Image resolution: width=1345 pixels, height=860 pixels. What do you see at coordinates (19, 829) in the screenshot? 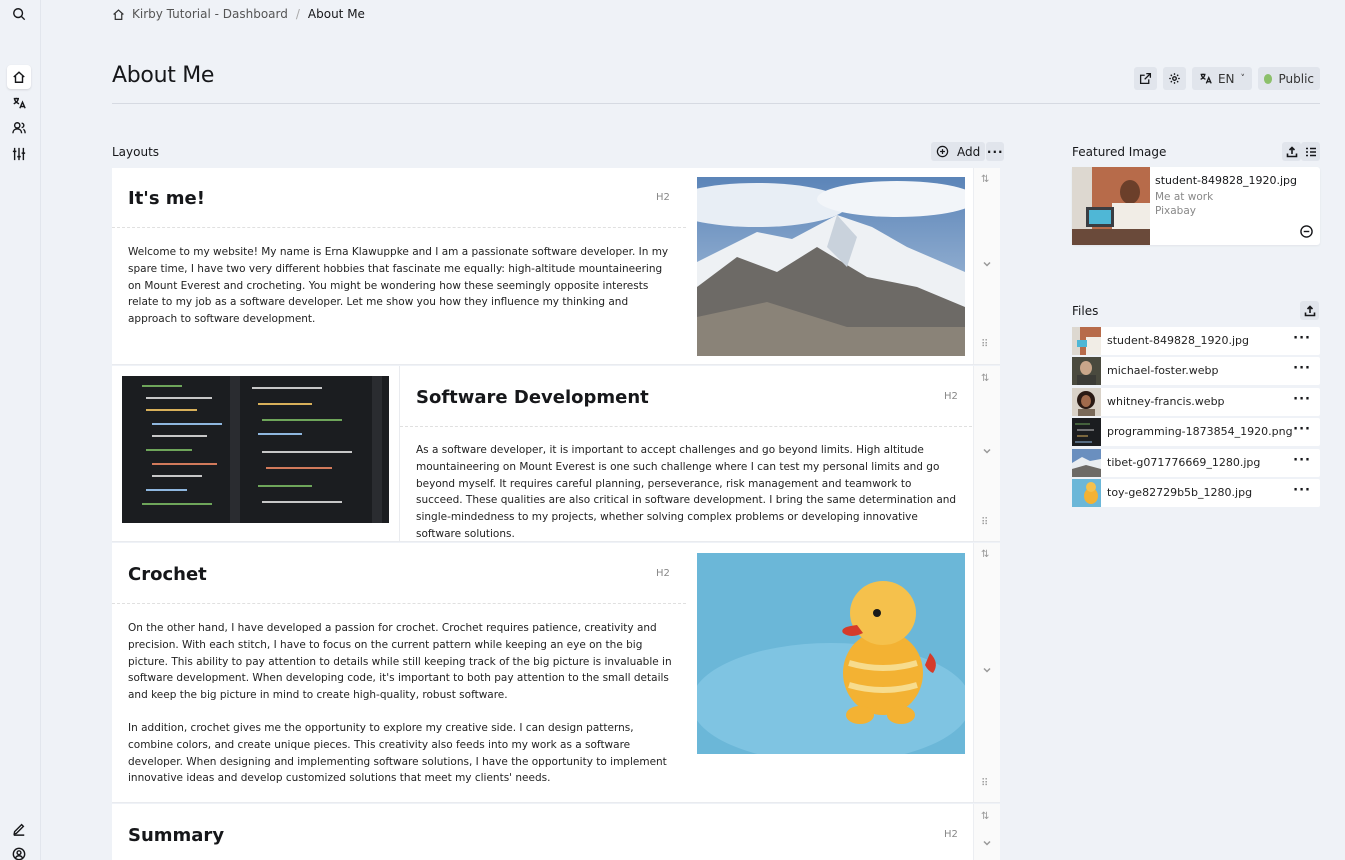
I see `edit-icon` at bounding box center [19, 829].